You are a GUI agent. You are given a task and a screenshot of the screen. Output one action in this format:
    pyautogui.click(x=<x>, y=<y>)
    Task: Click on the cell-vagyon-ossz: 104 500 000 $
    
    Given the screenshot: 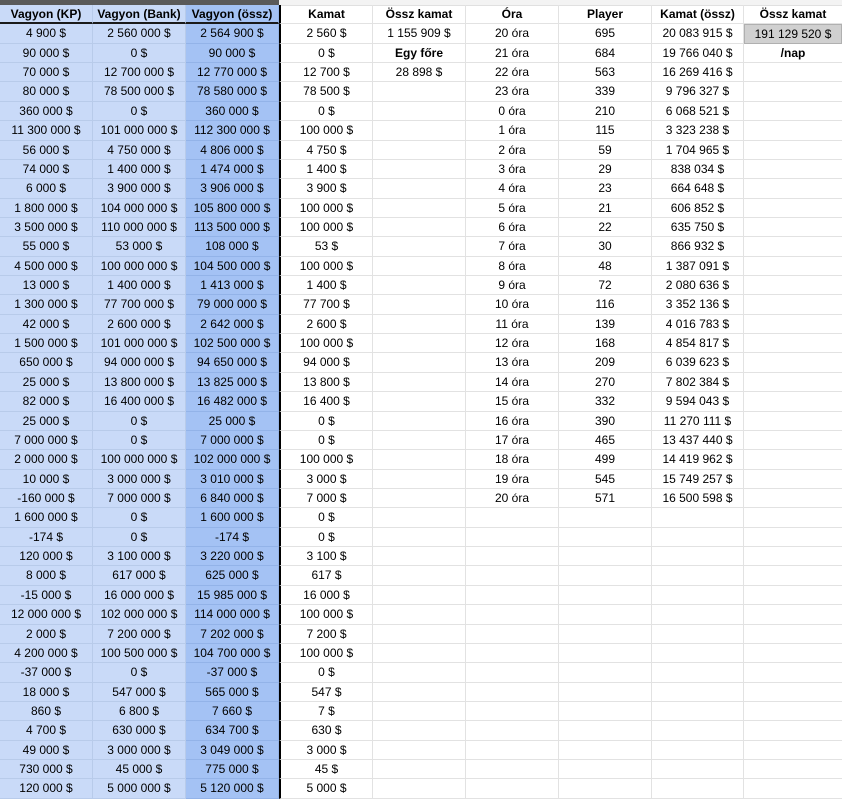 What is the action you would take?
    pyautogui.click(x=232, y=266)
    